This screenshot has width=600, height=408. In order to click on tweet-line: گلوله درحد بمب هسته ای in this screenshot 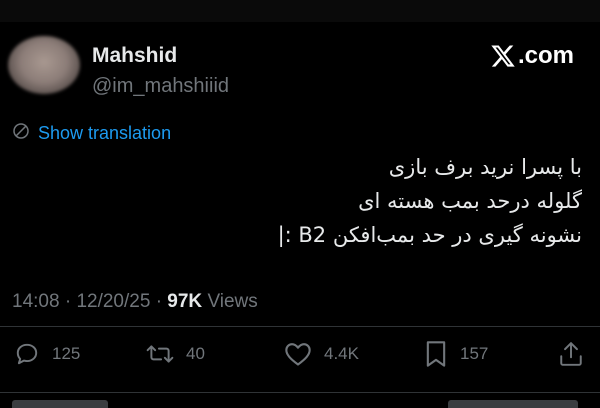, I will do `click(470, 201)`.